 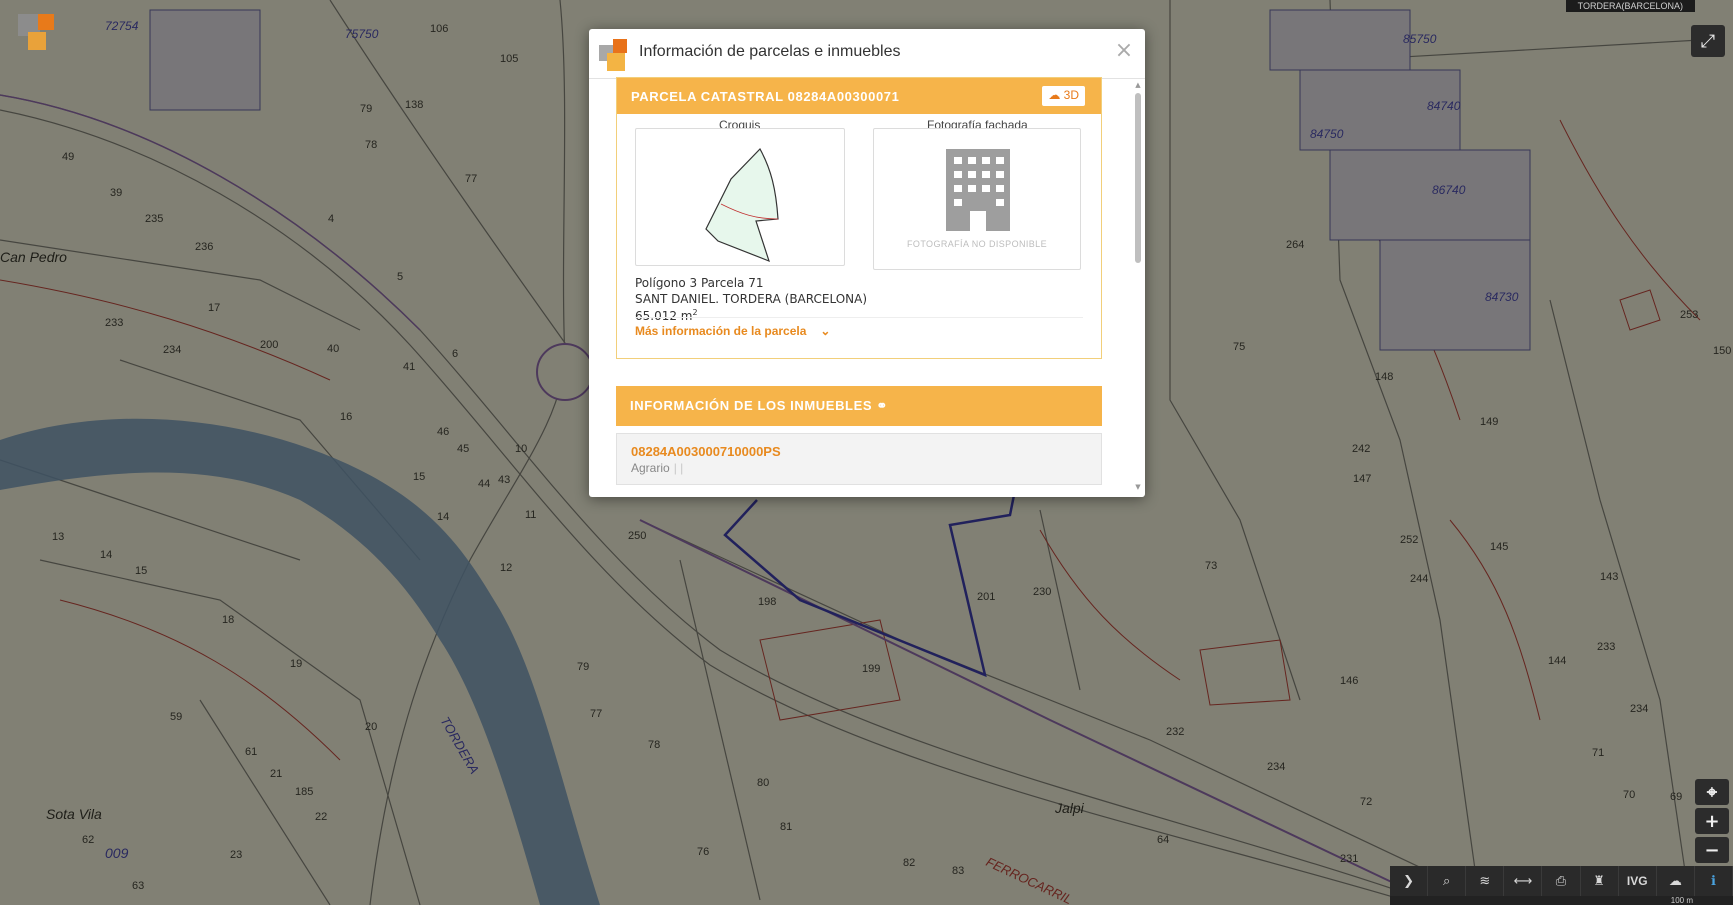 I want to click on catastro-logo, so click(x=38, y=33).